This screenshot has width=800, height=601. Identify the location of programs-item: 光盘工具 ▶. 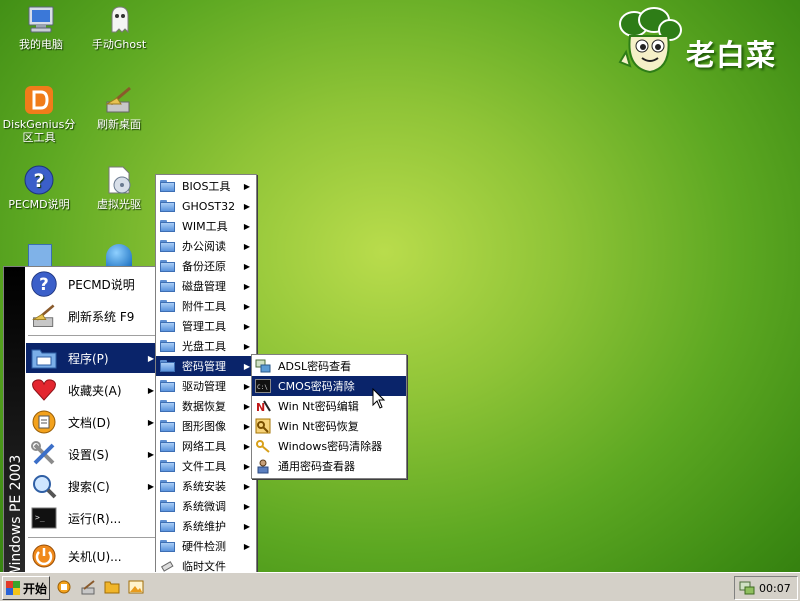
(206, 346).